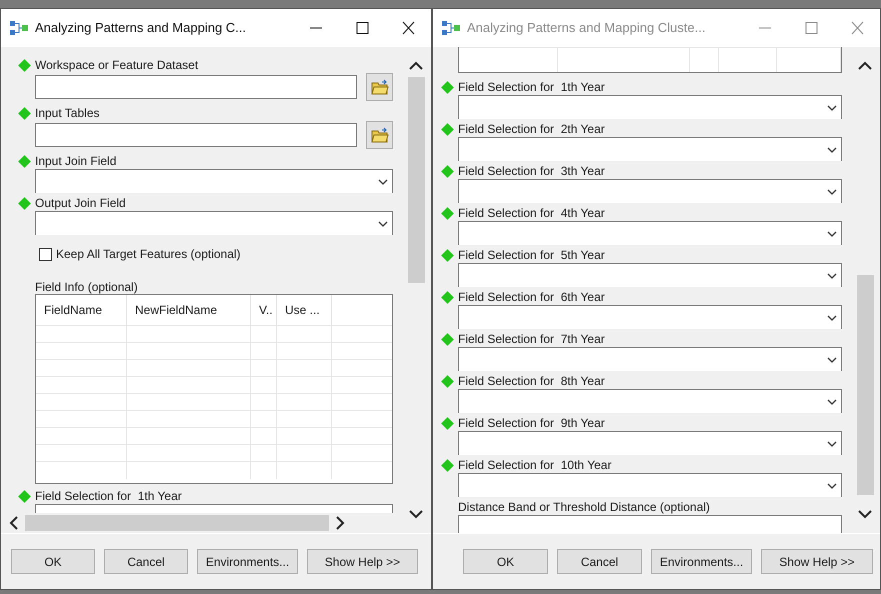 Image resolution: width=881 pixels, height=594 pixels. What do you see at coordinates (189, 310) in the screenshot?
I see `column-header: NewFieldName` at bounding box center [189, 310].